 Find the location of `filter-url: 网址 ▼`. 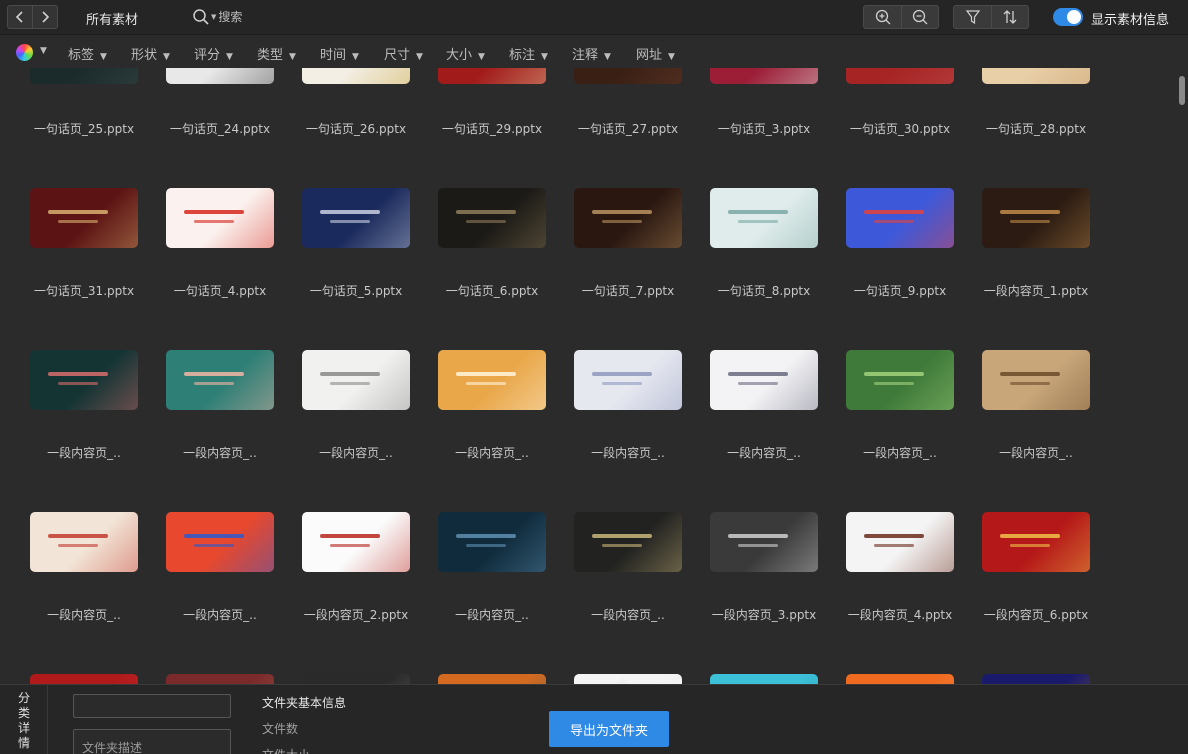

filter-url: 网址 ▼ is located at coordinates (655, 53).